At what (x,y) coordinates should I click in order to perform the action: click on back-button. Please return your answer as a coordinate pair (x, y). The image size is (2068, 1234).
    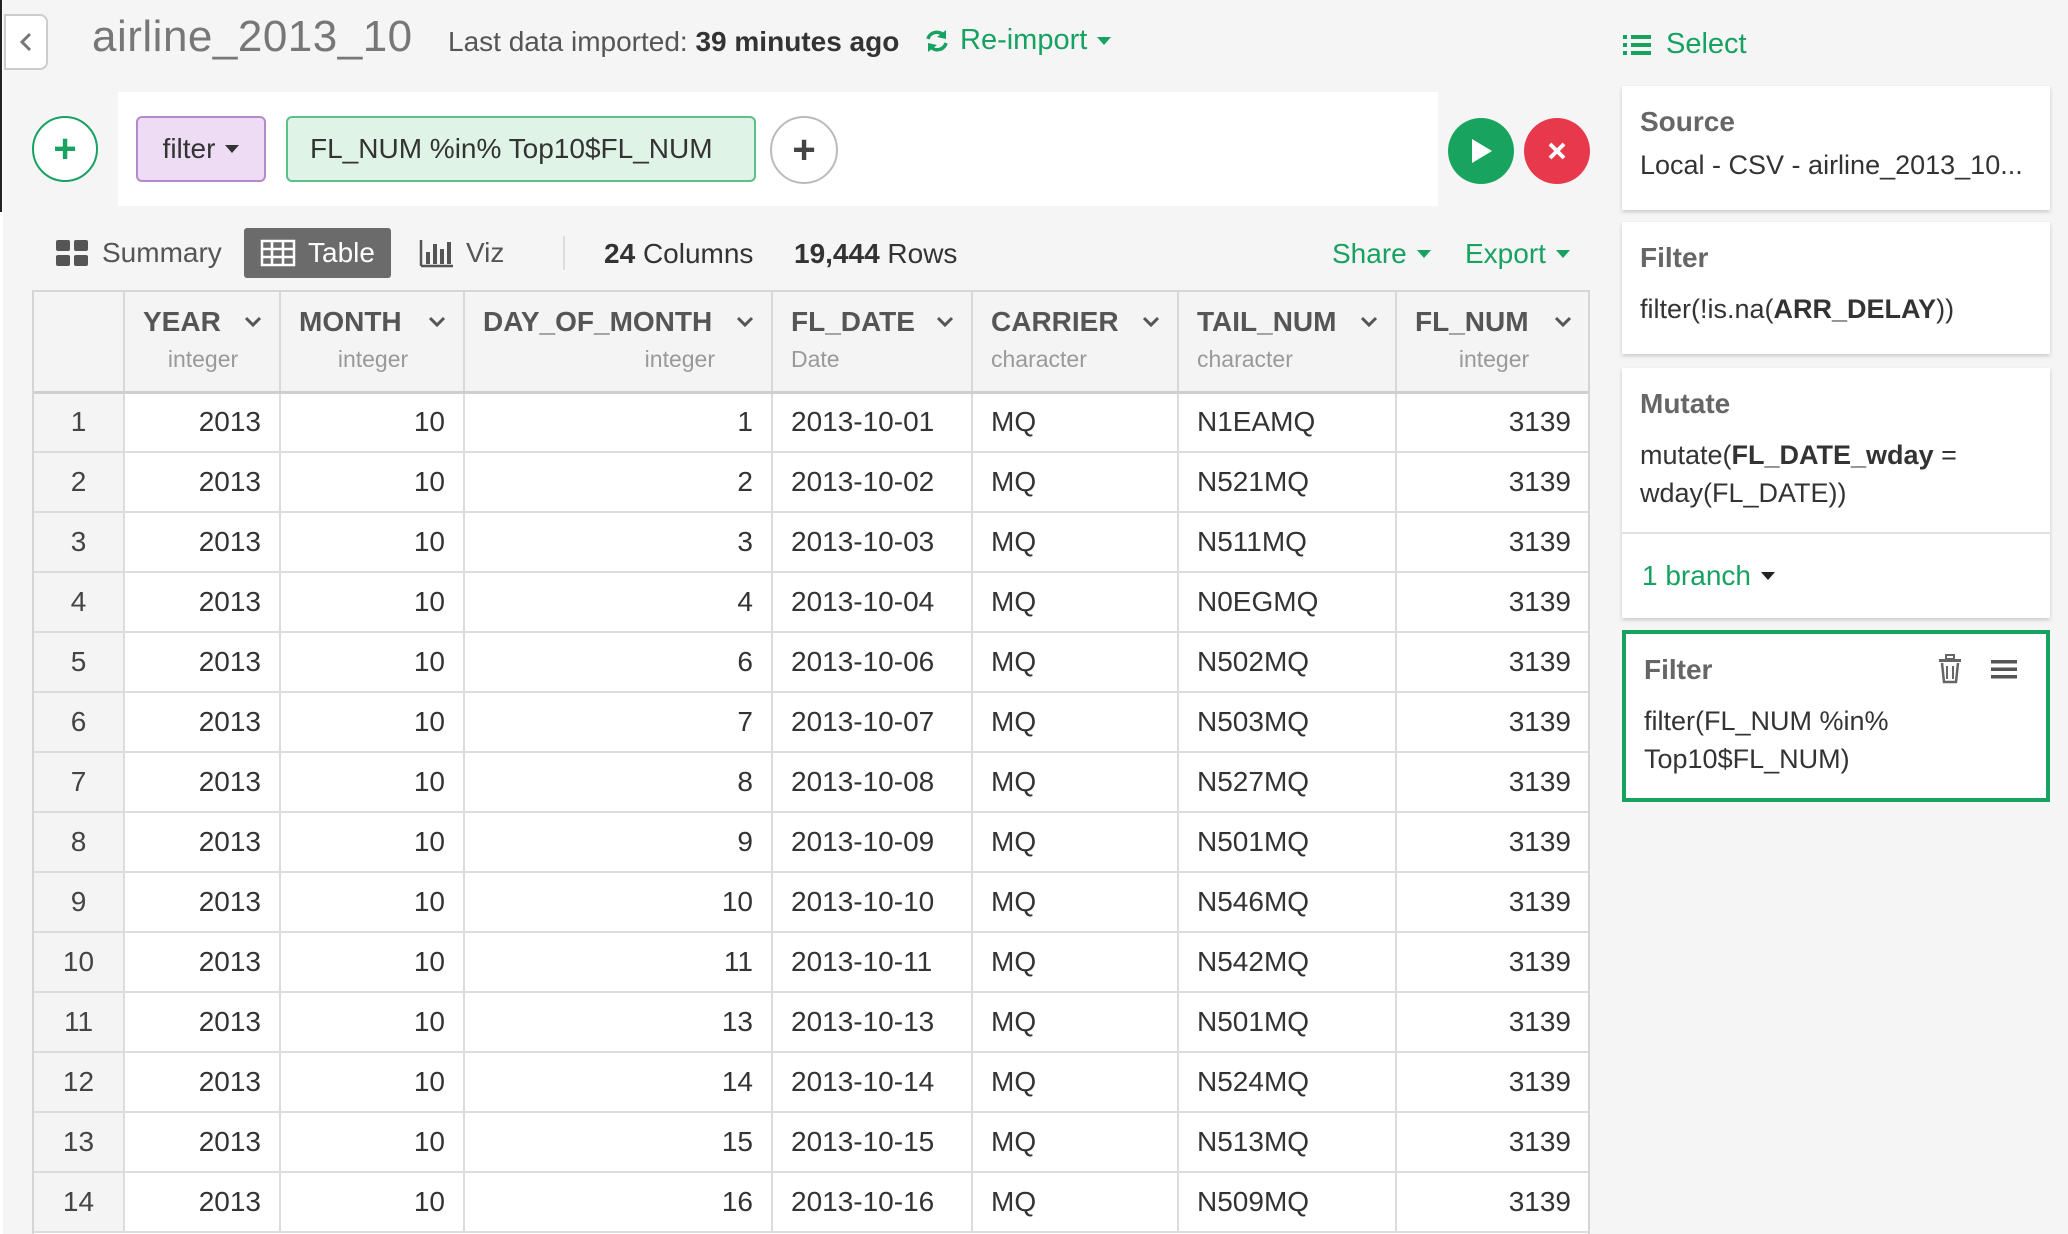
    Looking at the image, I should click on (26, 42).